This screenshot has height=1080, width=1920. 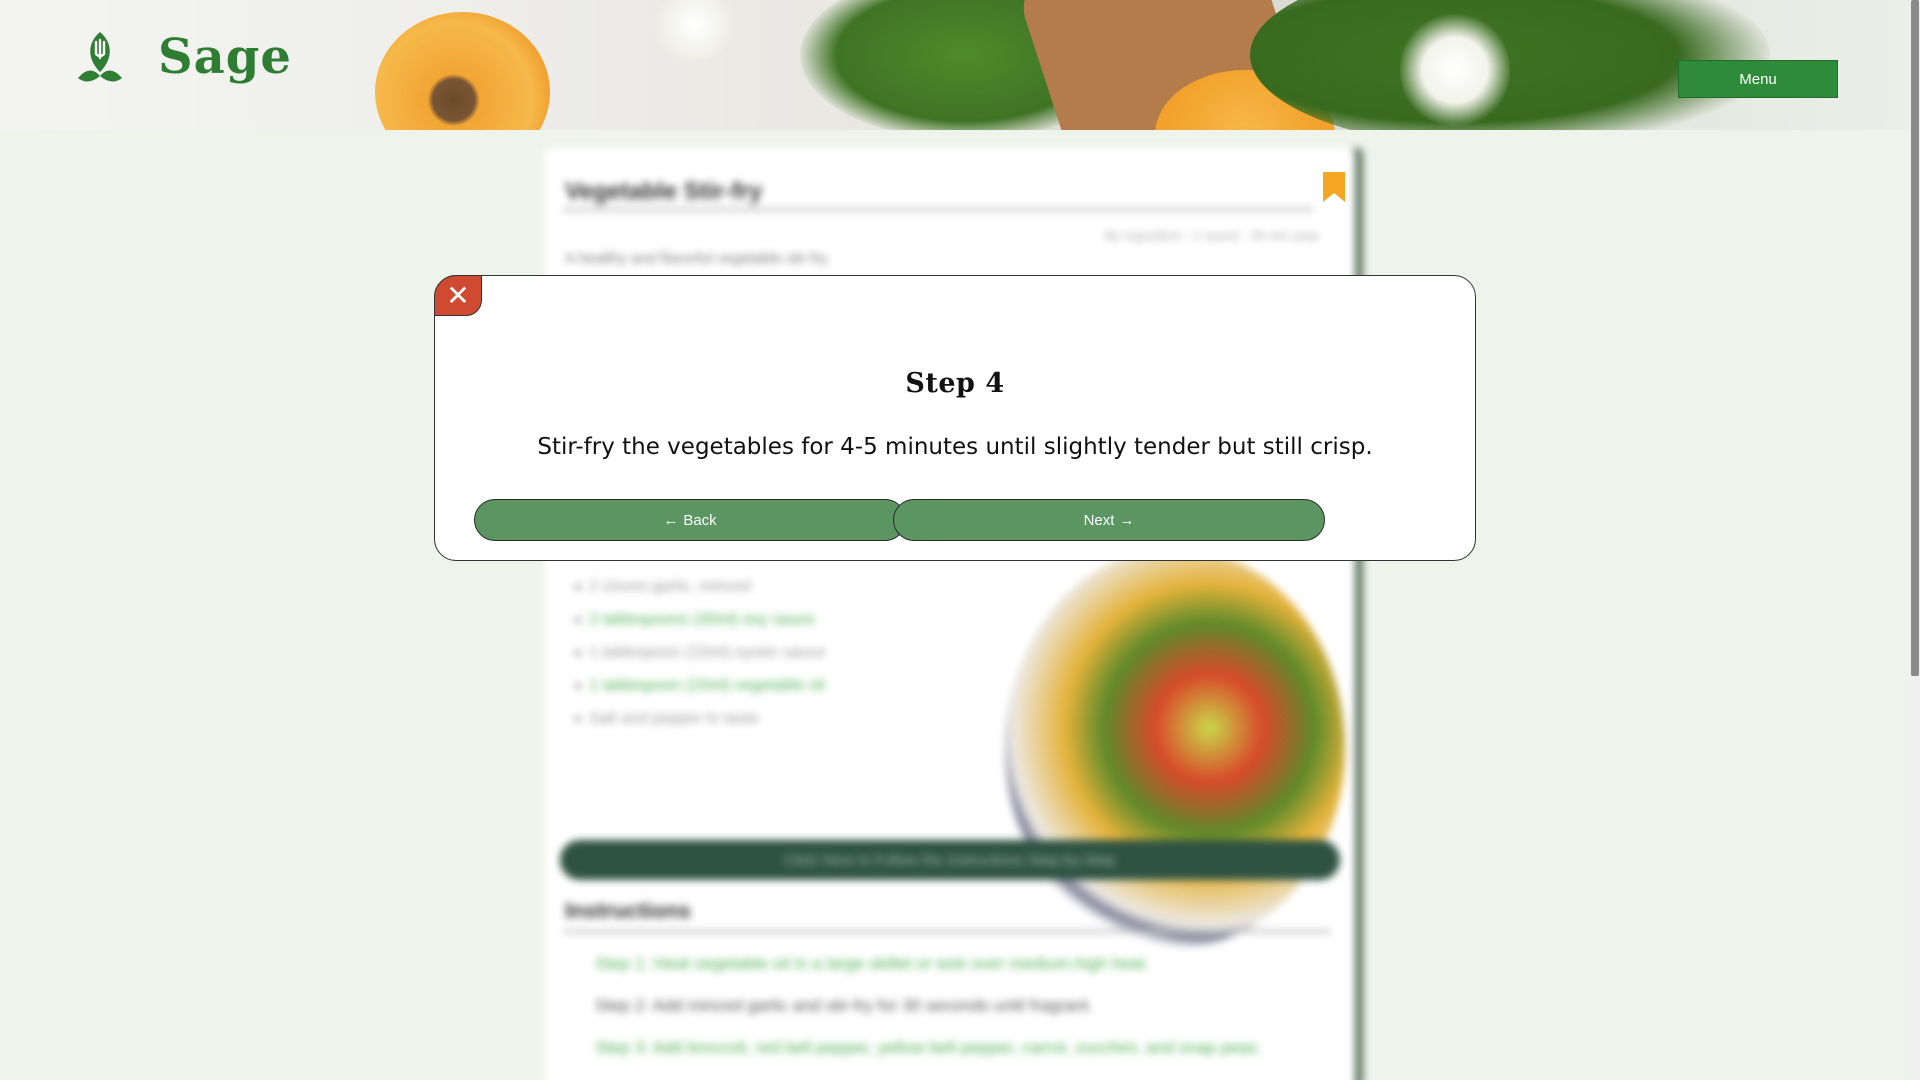 I want to click on bookmark-icon, so click(x=1334, y=187).